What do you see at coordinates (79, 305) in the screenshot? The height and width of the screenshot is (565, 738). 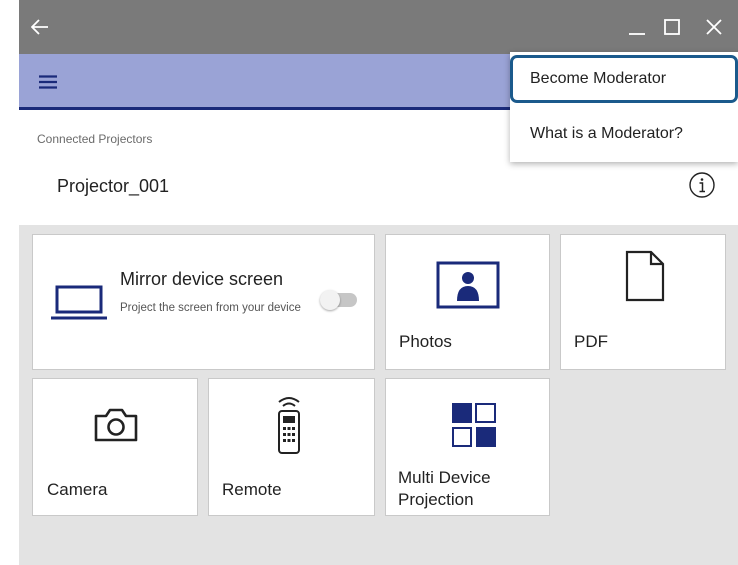 I see `laptop-icon` at bounding box center [79, 305].